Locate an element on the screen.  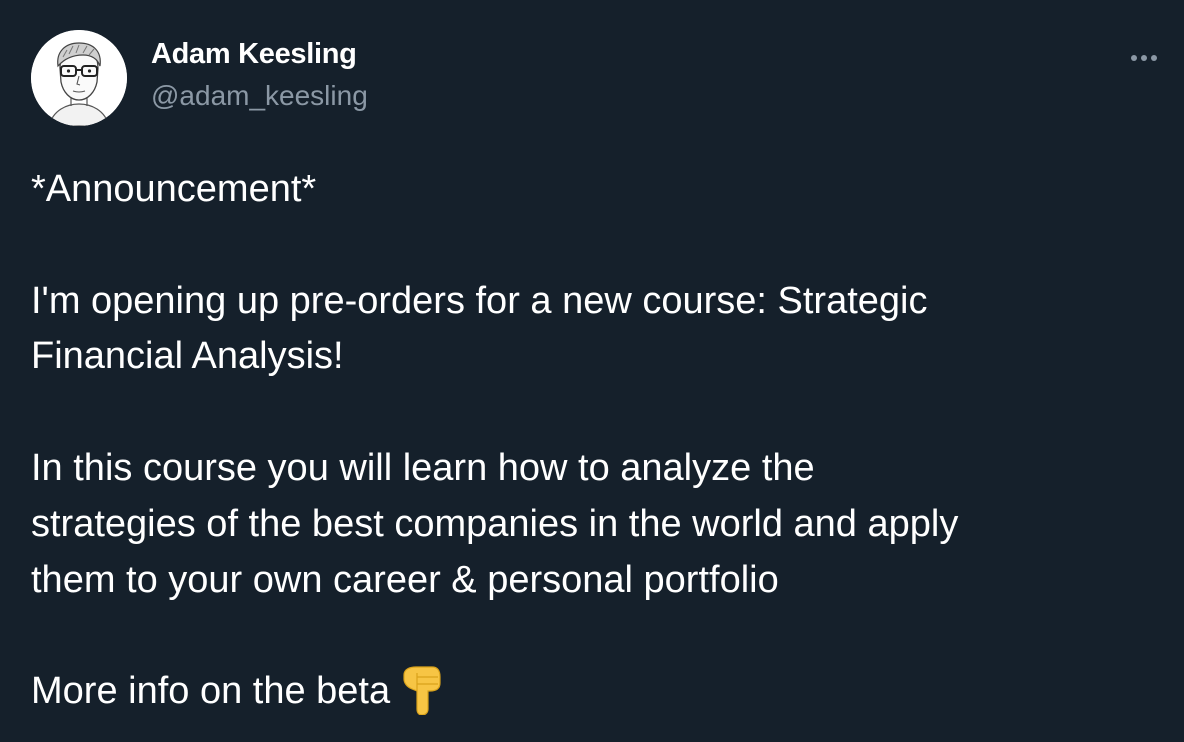
pointing-down-hand-emoji-icon is located at coordinates (422, 690).